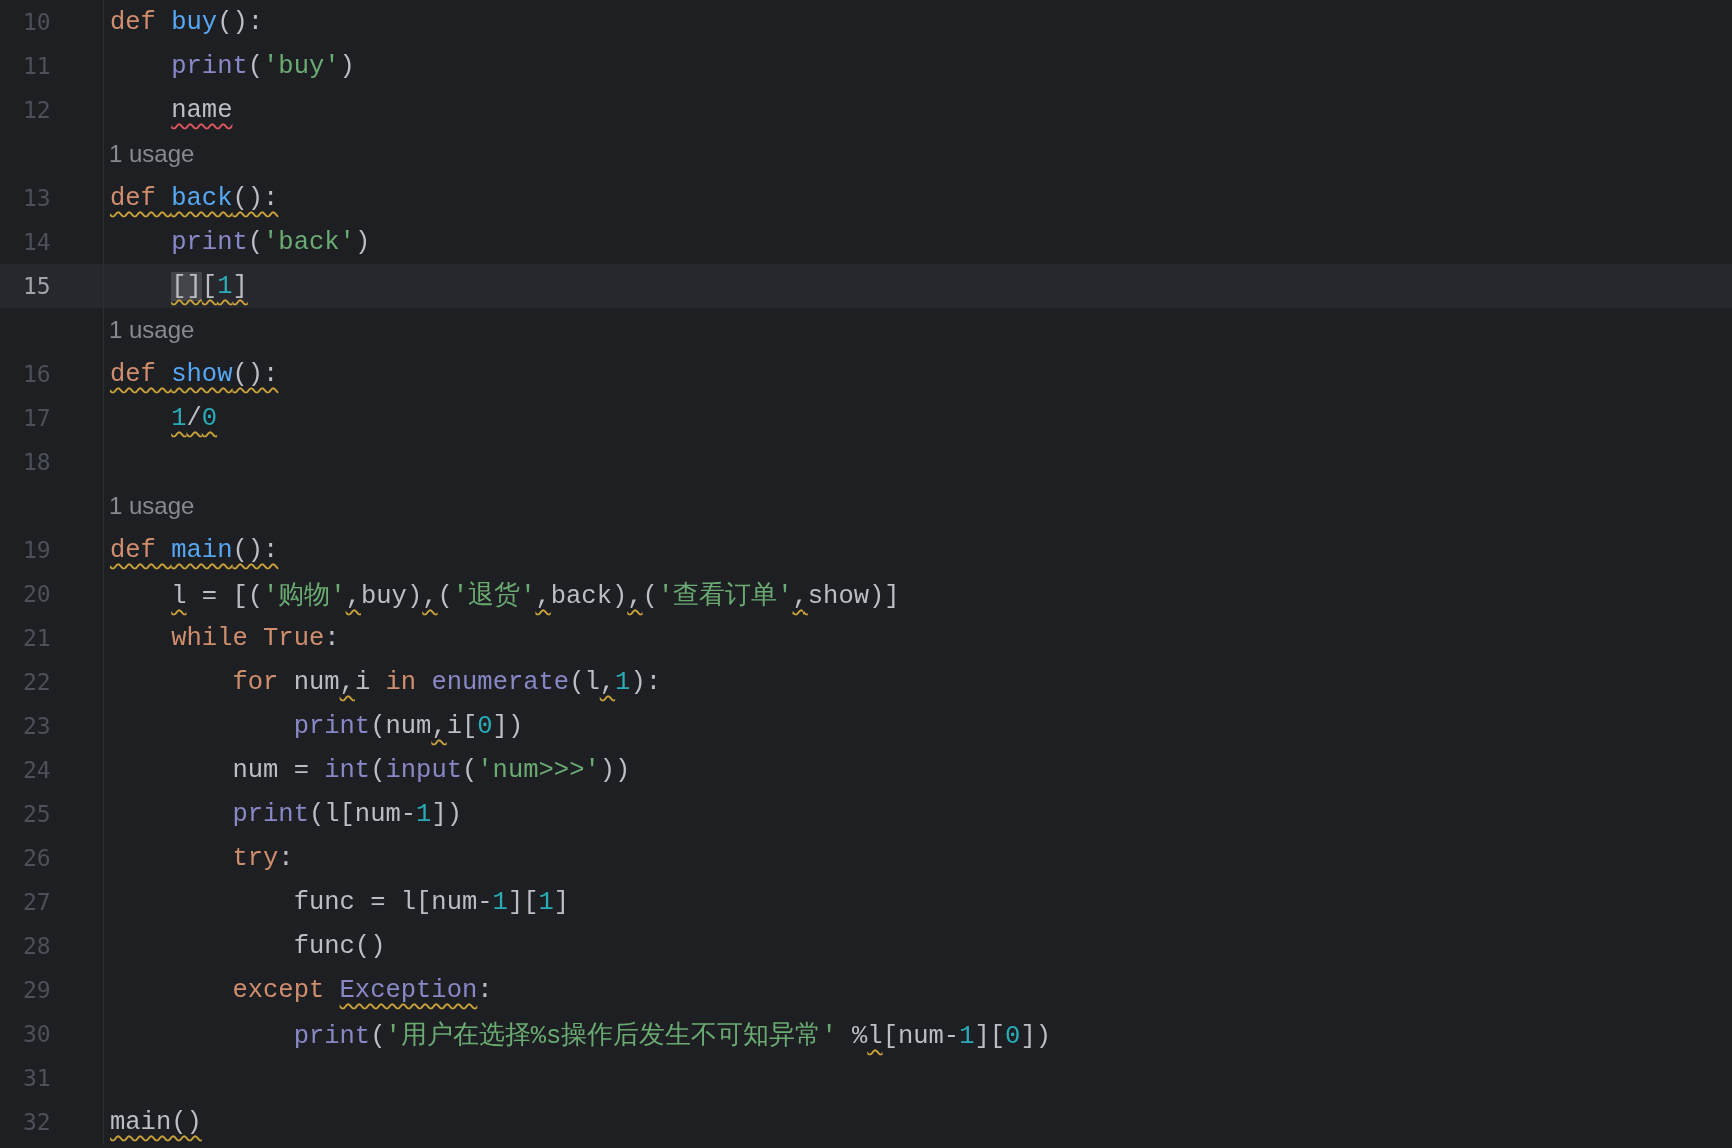 The image size is (1732, 1148). I want to click on code-line: print('buy'), so click(262, 66).